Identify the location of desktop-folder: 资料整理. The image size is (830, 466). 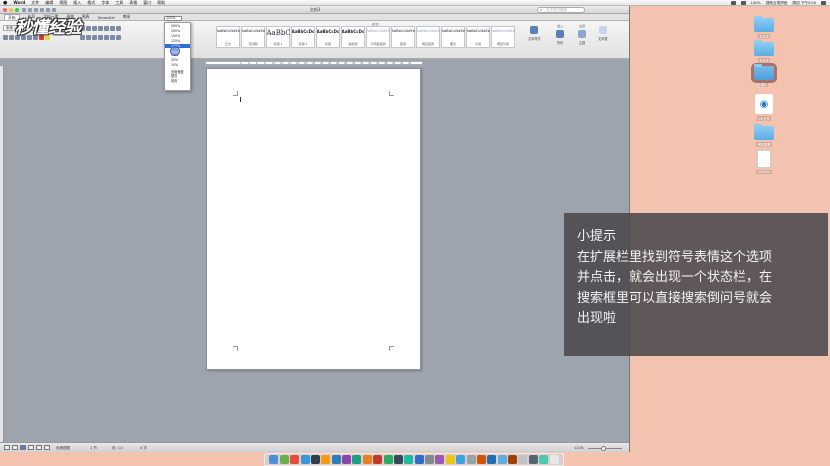
(764, 135).